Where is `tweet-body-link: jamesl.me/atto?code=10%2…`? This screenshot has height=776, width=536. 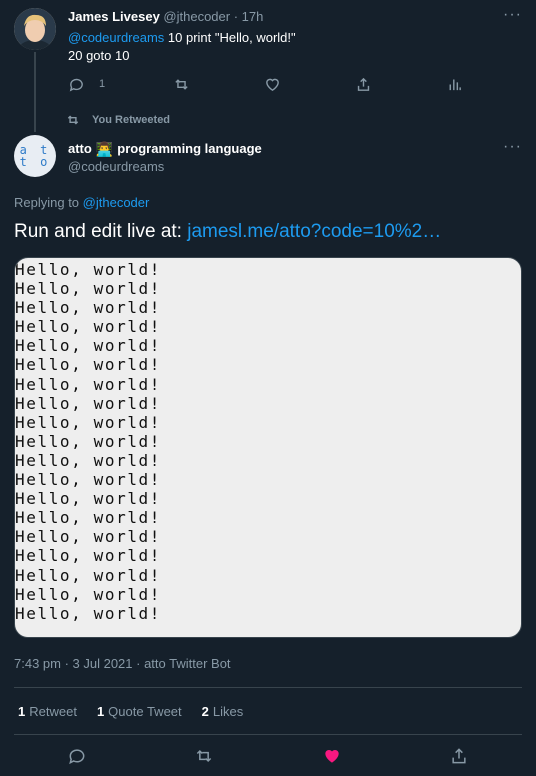 tweet-body-link: jamesl.me/atto?code=10%2… is located at coordinates (314, 231).